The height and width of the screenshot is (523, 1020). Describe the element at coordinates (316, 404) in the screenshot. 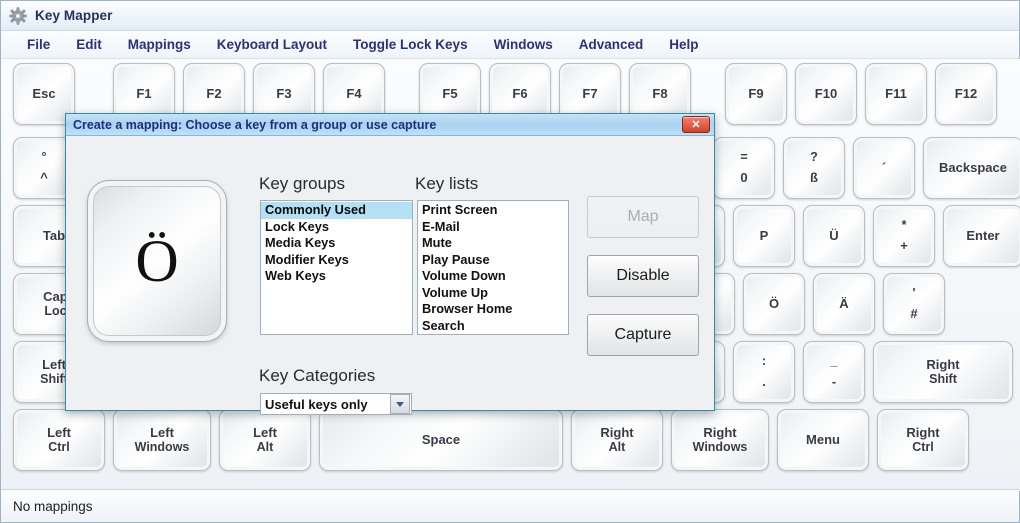

I see `key-categories-value: Useful keys only` at that location.